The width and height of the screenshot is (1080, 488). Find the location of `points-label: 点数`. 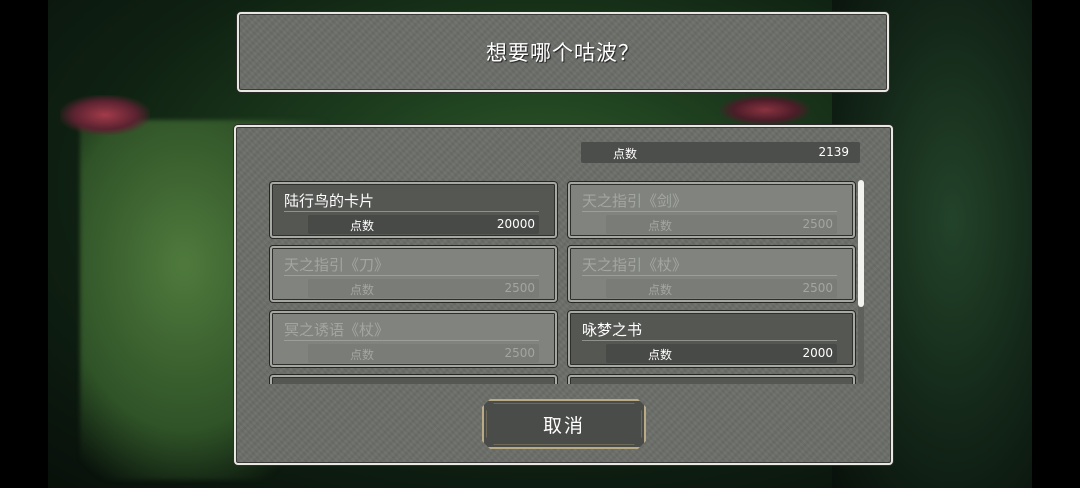

points-label: 点数 is located at coordinates (625, 154).